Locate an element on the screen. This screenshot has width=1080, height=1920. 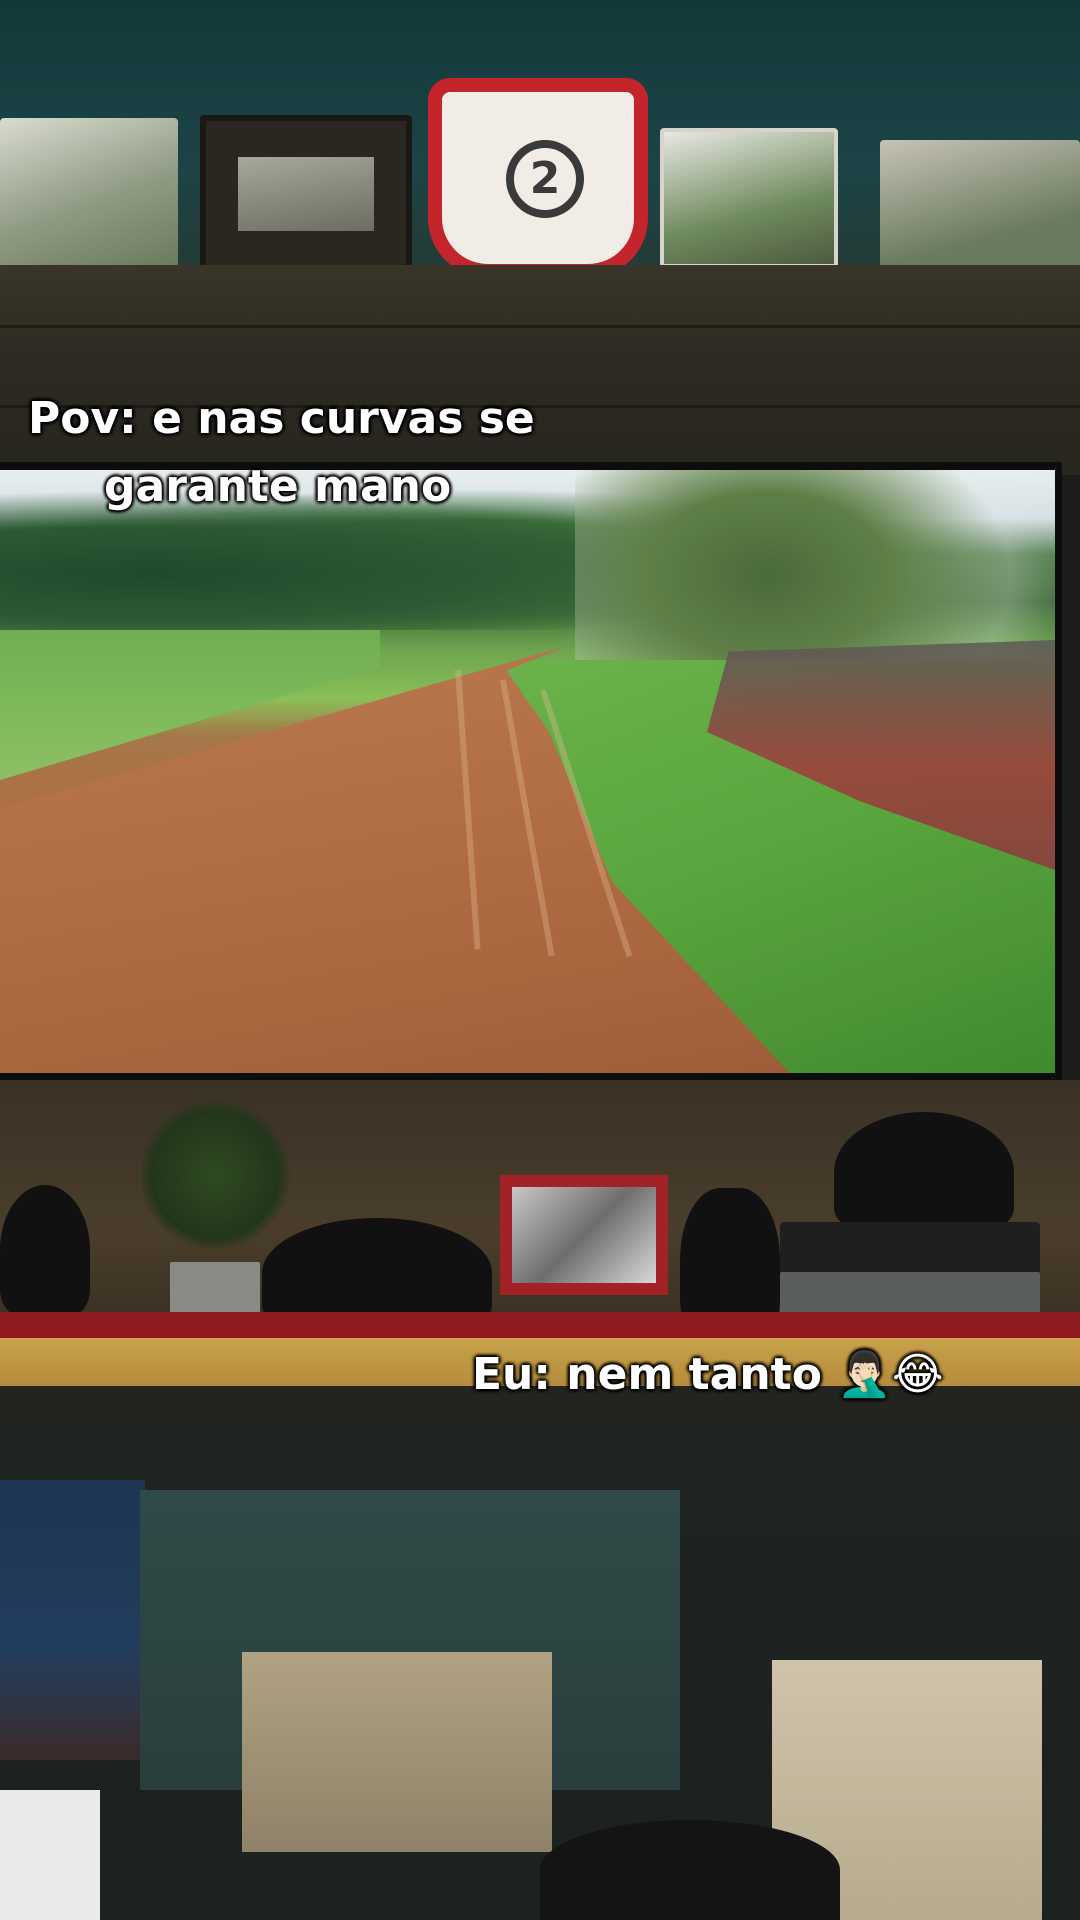
cap-right is located at coordinates (924, 1172).